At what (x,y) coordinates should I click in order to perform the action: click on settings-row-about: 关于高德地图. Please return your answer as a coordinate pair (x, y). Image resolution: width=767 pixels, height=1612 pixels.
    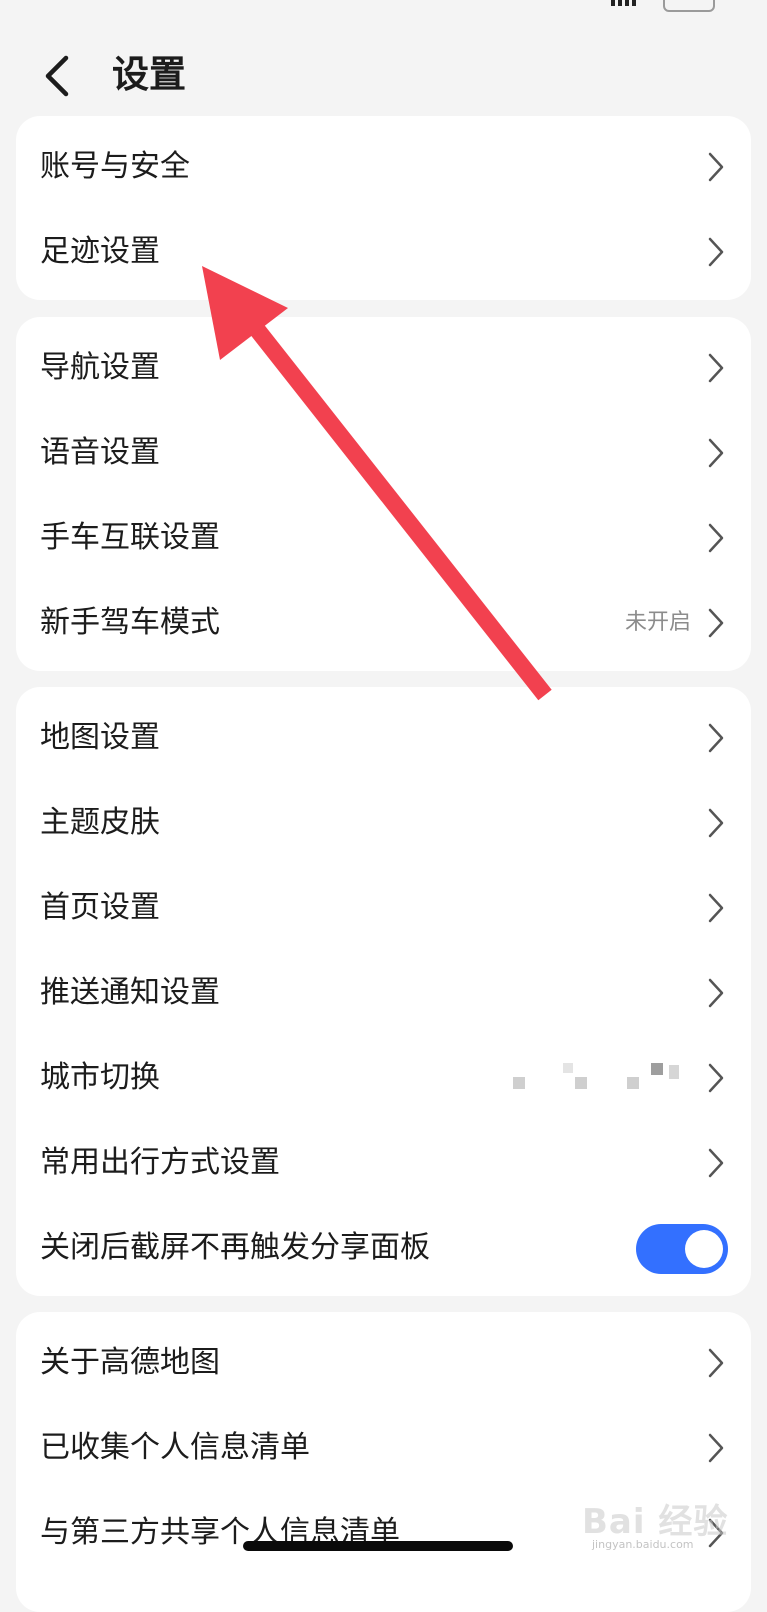
    Looking at the image, I should click on (383, 1363).